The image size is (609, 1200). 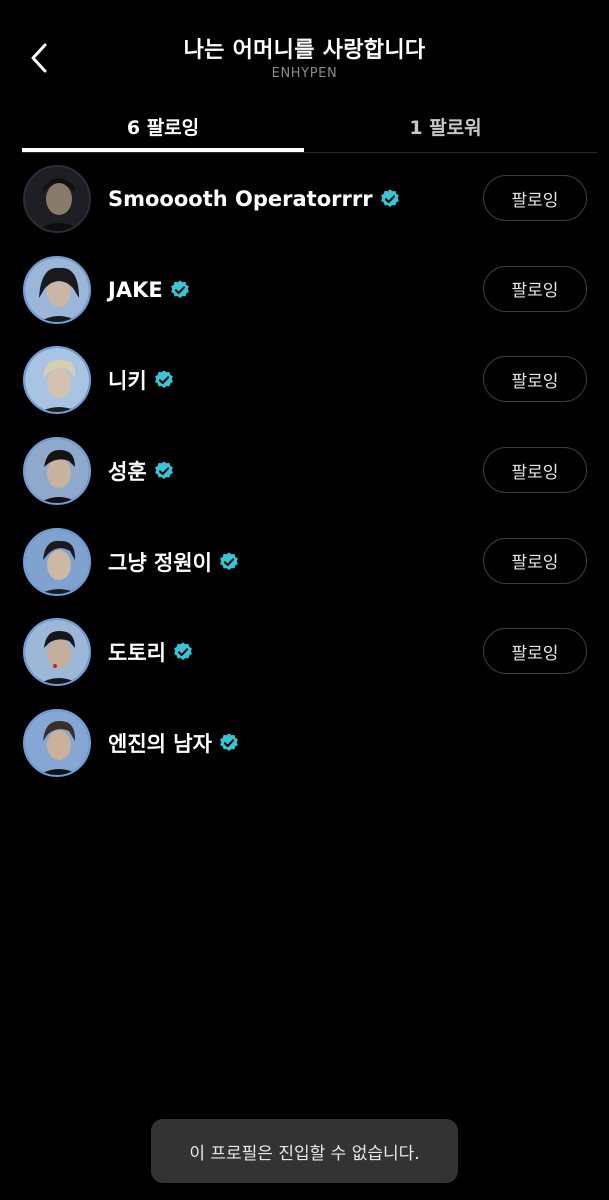 I want to click on account-name: 성훈, so click(x=127, y=471).